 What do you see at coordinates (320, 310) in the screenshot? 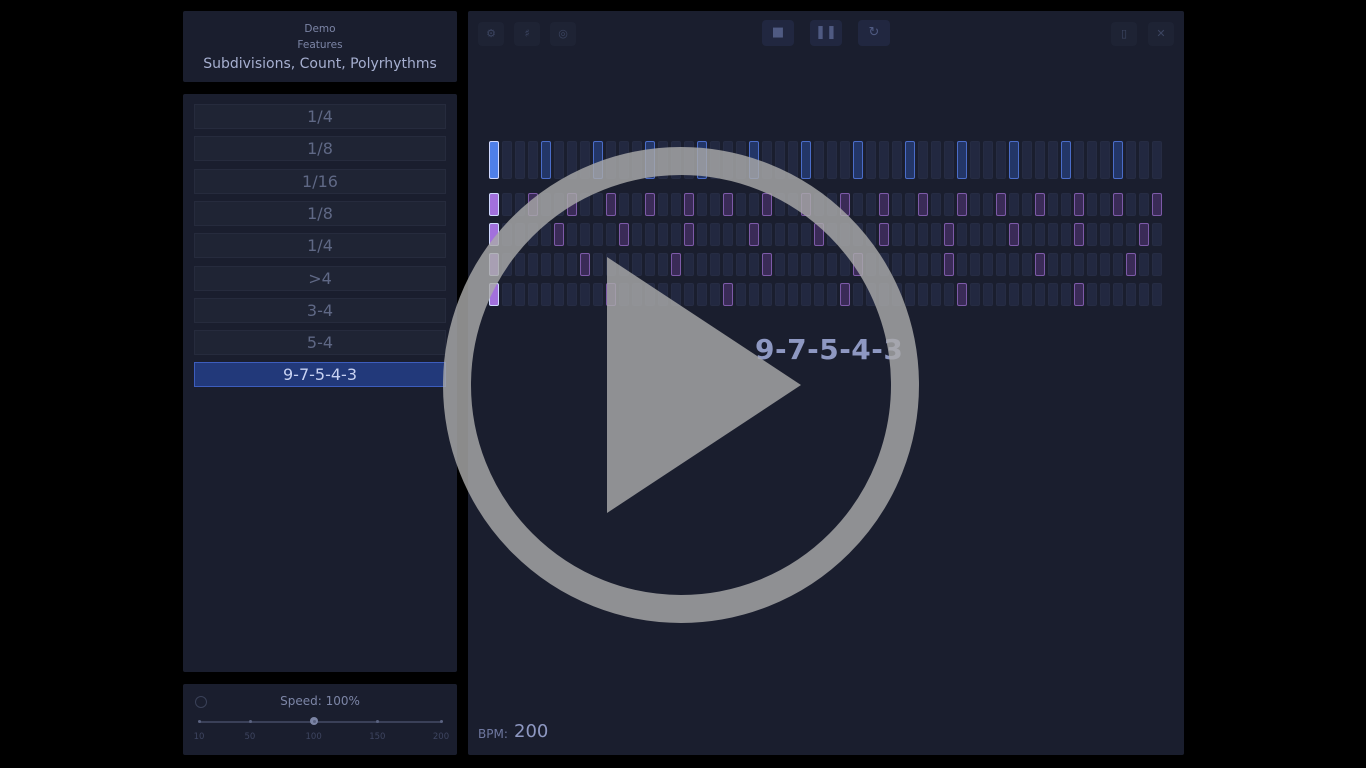
I see `preset-item: 3-4` at bounding box center [320, 310].